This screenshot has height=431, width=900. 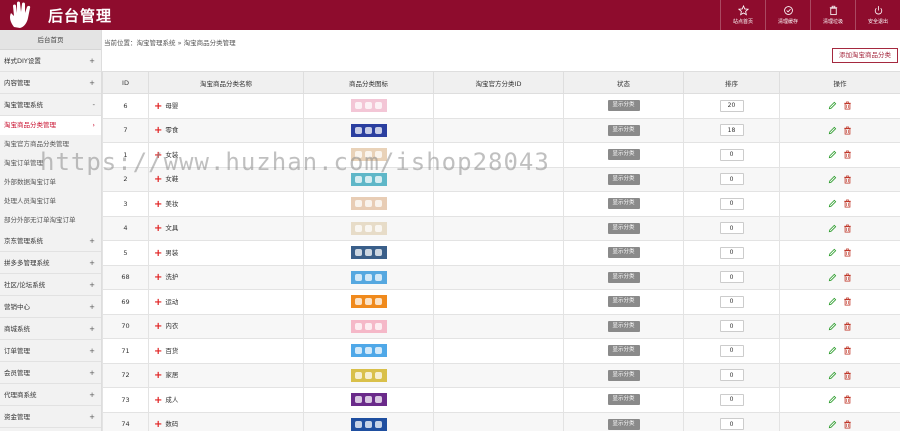 I want to click on sidebar-group: 订单管理 +, so click(x=50, y=351).